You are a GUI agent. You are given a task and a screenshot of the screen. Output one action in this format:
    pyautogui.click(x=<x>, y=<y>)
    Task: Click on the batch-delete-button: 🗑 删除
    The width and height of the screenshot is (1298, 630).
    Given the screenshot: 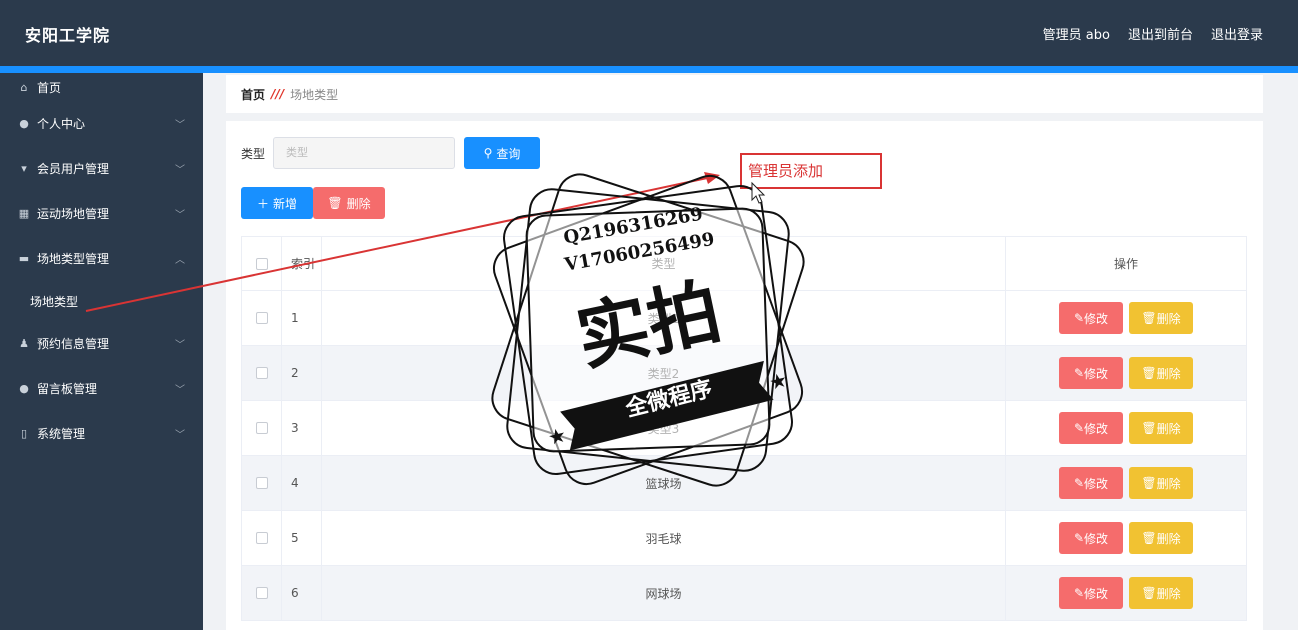 What is the action you would take?
    pyautogui.click(x=349, y=203)
    